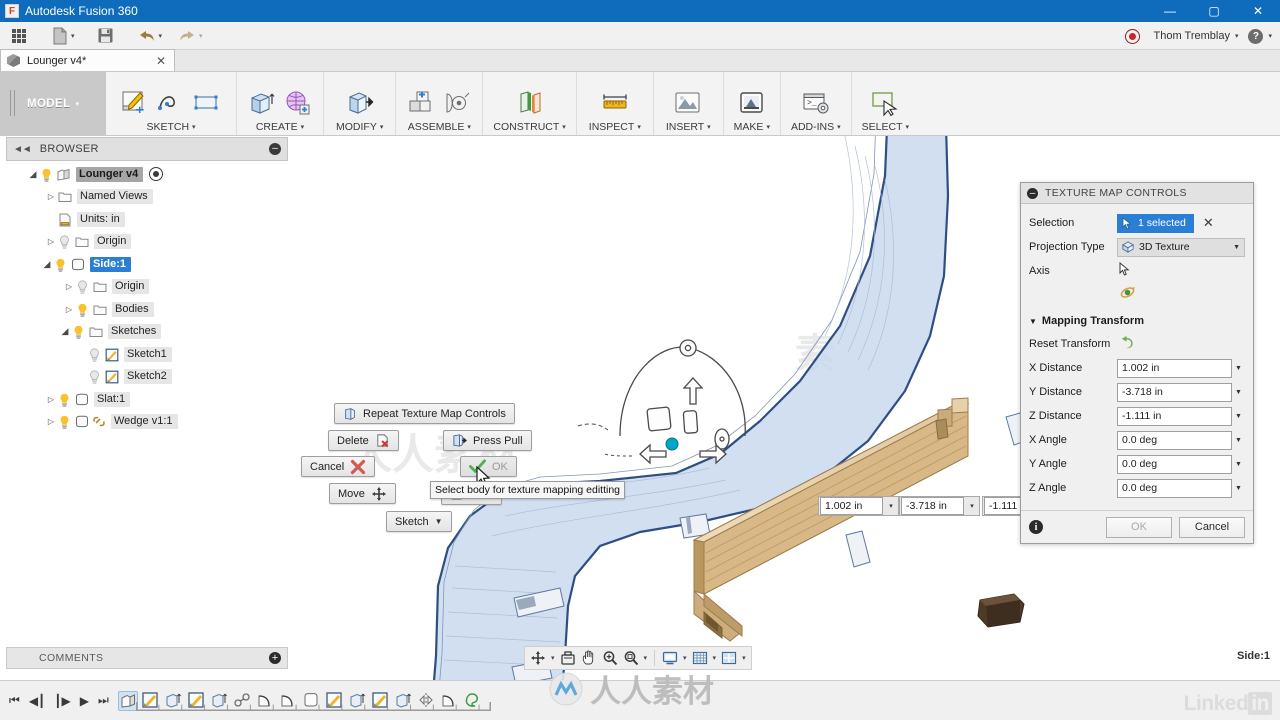 The width and height of the screenshot is (1280, 720). Describe the element at coordinates (14, 700) in the screenshot. I see `timeline-go-to-start-button: ⏮` at that location.